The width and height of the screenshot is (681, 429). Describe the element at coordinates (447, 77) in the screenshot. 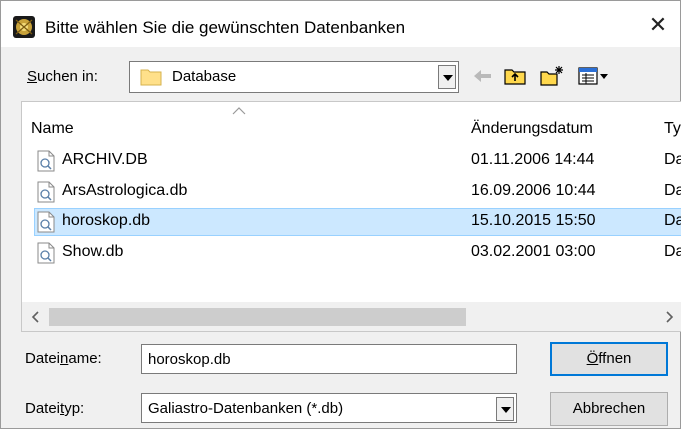

I see `lookin-dropdown-arrow-icon` at that location.